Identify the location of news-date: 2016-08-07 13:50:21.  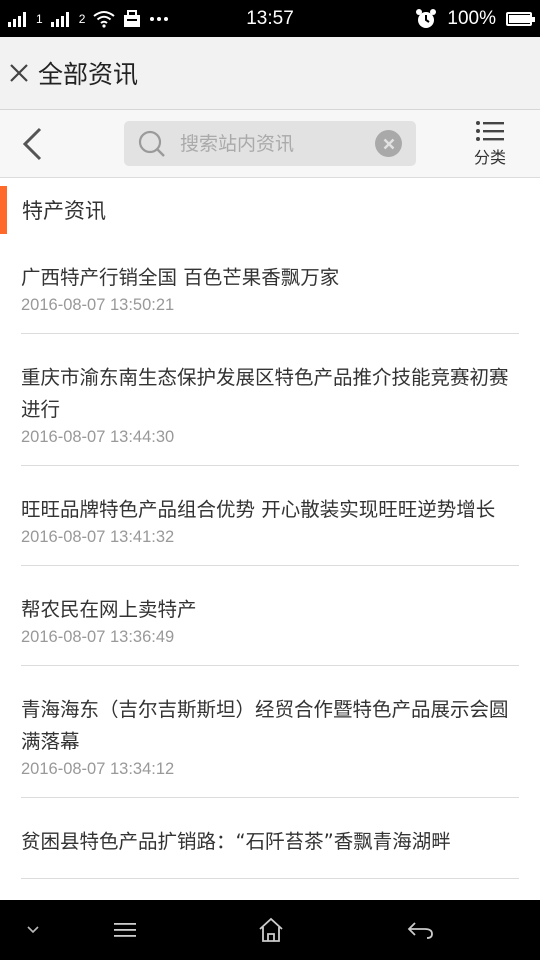
(98, 305).